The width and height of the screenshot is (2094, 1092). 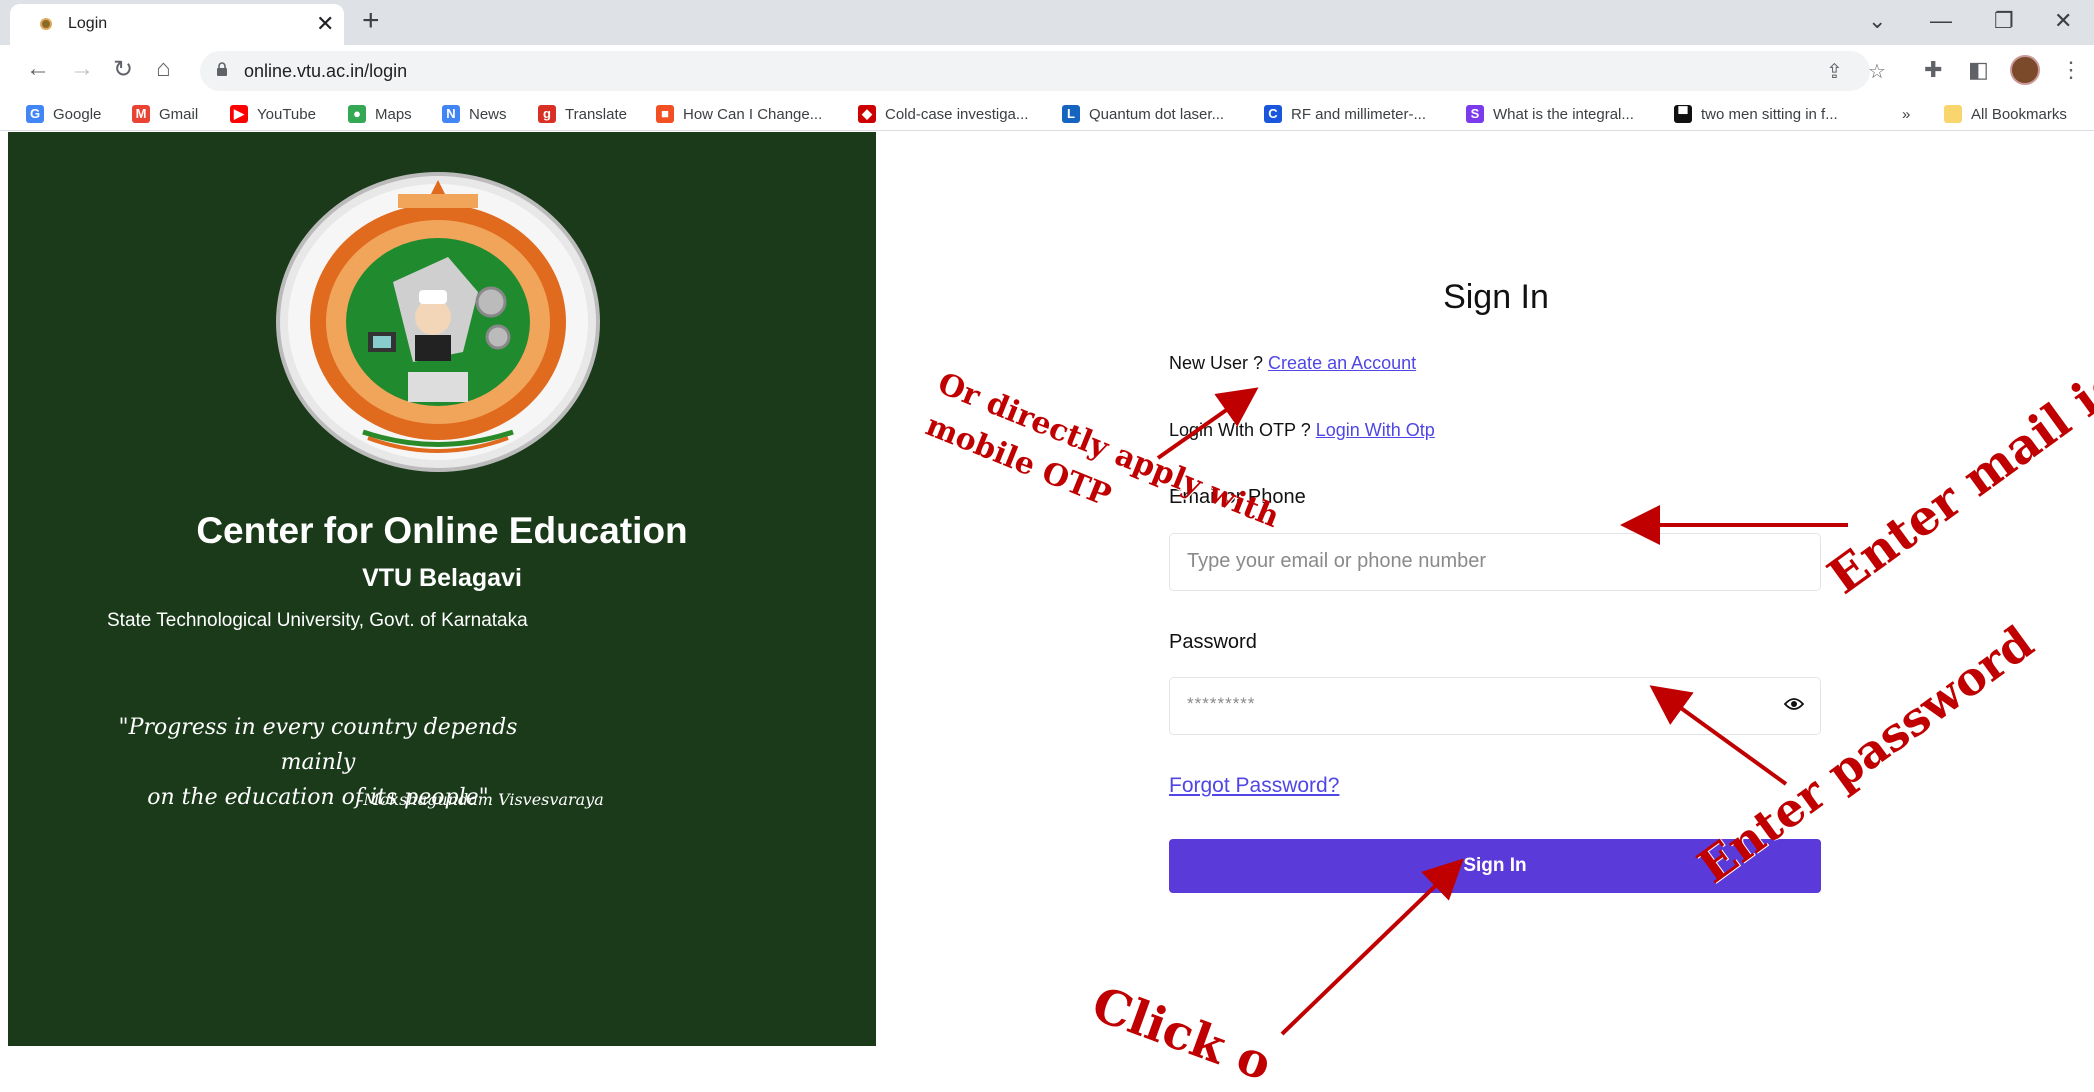 What do you see at coordinates (177, 24) in the screenshot?
I see `browser-tab: Login ✕` at bounding box center [177, 24].